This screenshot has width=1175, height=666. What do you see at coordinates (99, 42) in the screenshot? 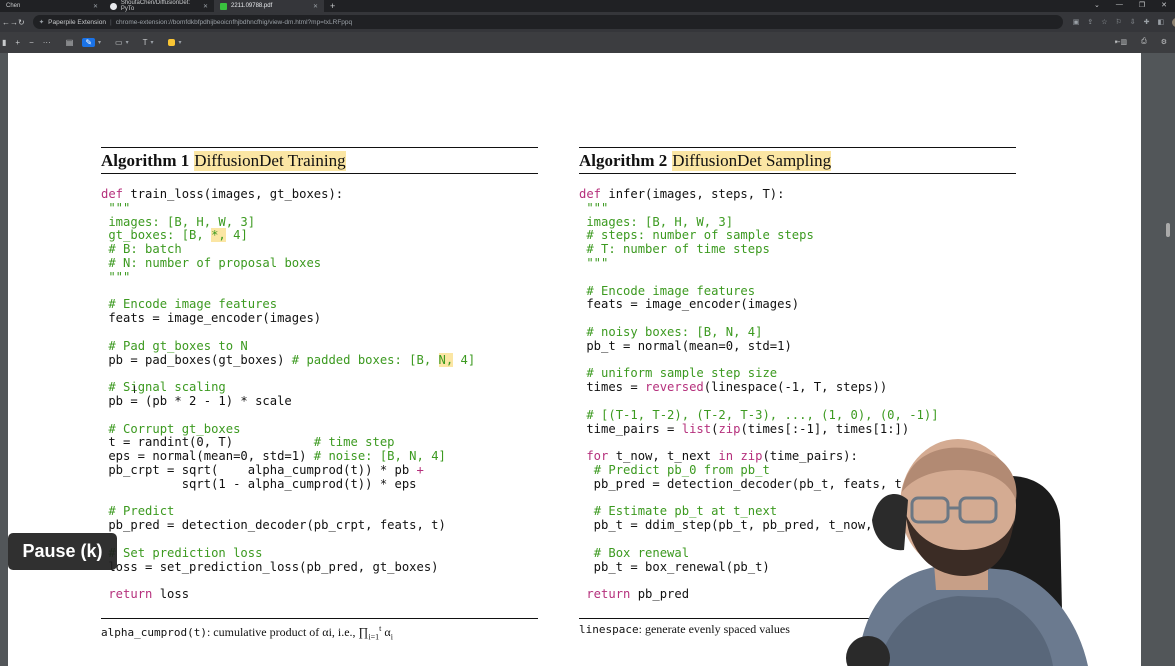
I see `pen-dropdown-icon: ▾` at bounding box center [99, 42].